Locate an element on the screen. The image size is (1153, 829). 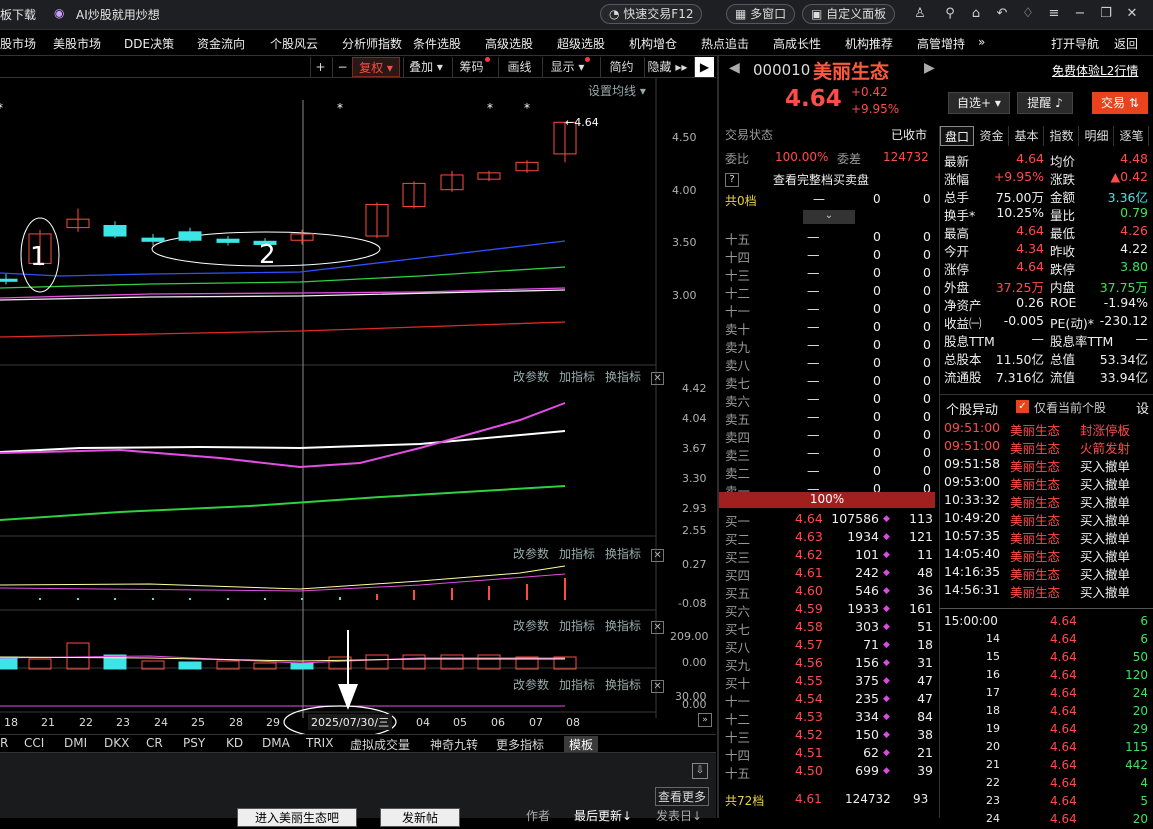
menu-item: 股市场 is located at coordinates (18, 43).